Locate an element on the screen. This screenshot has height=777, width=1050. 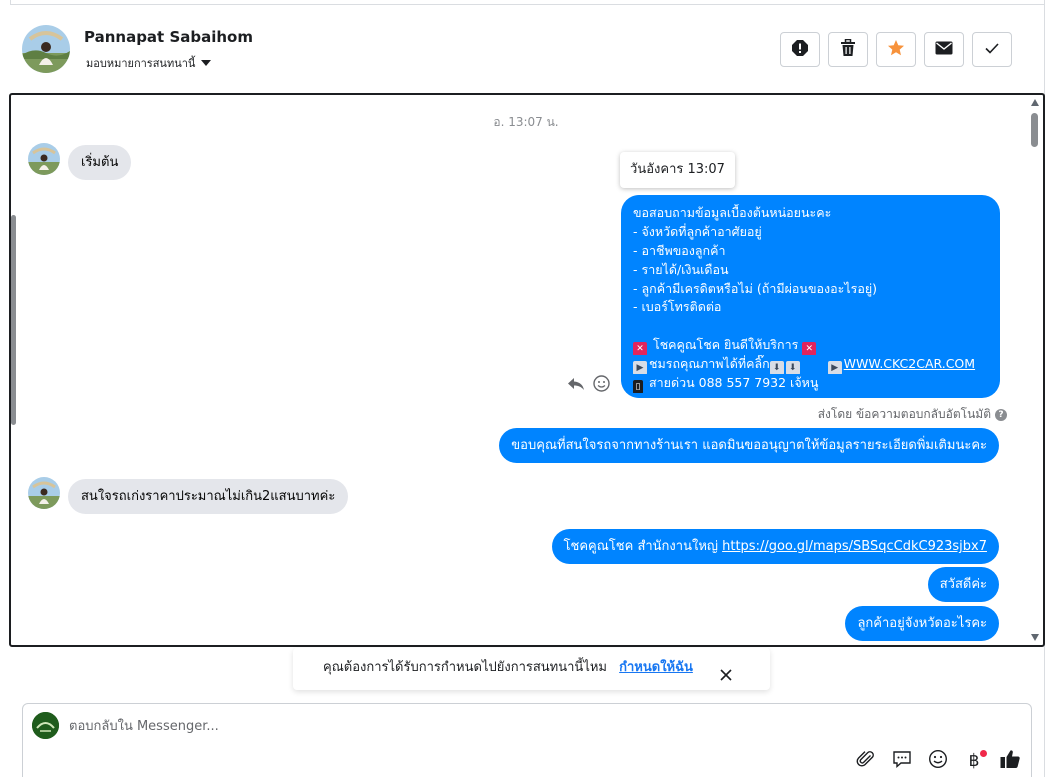
emoji-icon is located at coordinates (938, 761).